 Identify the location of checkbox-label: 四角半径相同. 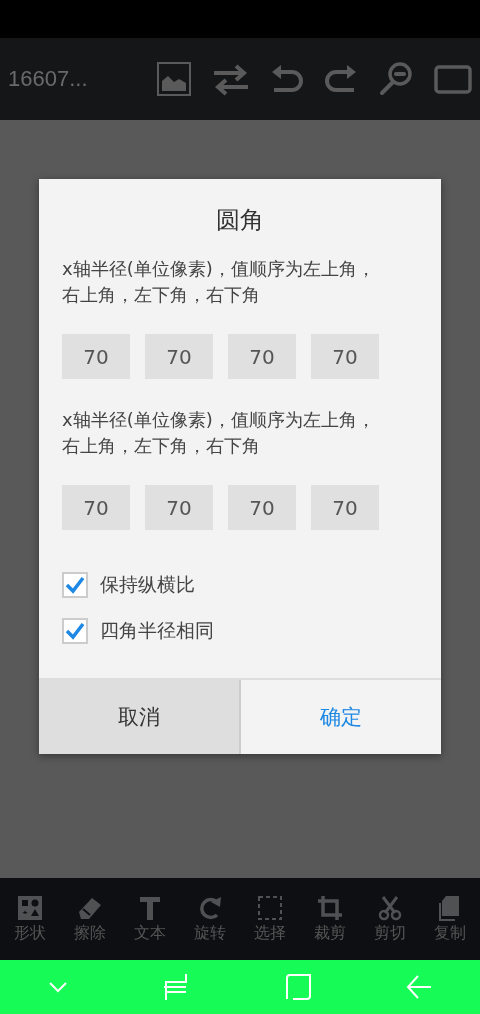
(157, 630).